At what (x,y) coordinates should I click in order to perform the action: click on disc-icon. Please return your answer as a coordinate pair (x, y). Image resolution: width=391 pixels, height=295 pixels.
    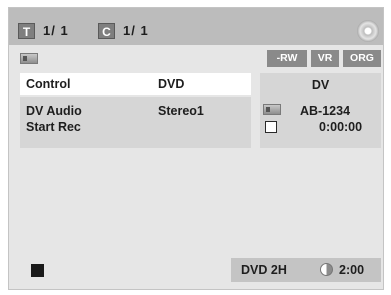
    Looking at the image, I should click on (368, 31).